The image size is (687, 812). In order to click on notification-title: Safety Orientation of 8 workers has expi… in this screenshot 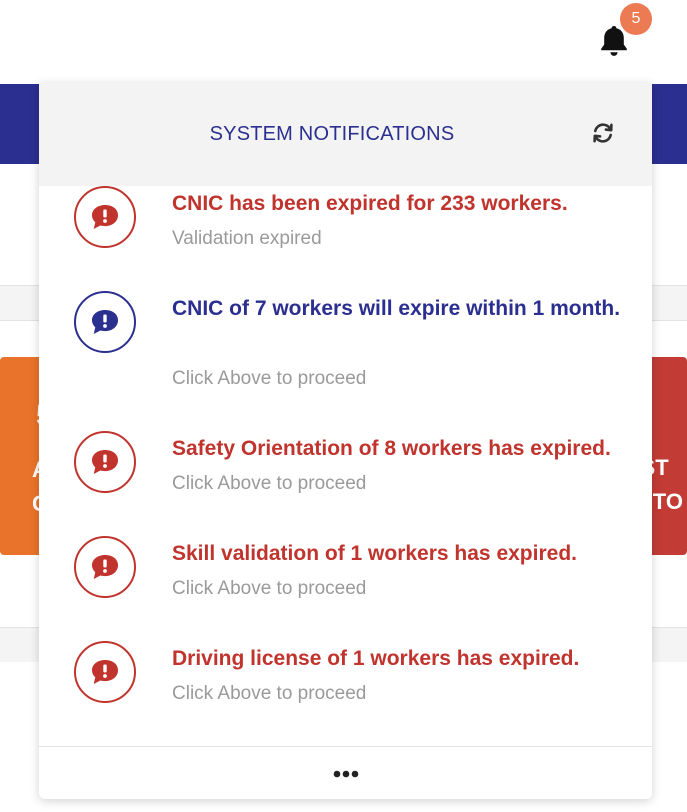, I will do `click(391, 448)`.